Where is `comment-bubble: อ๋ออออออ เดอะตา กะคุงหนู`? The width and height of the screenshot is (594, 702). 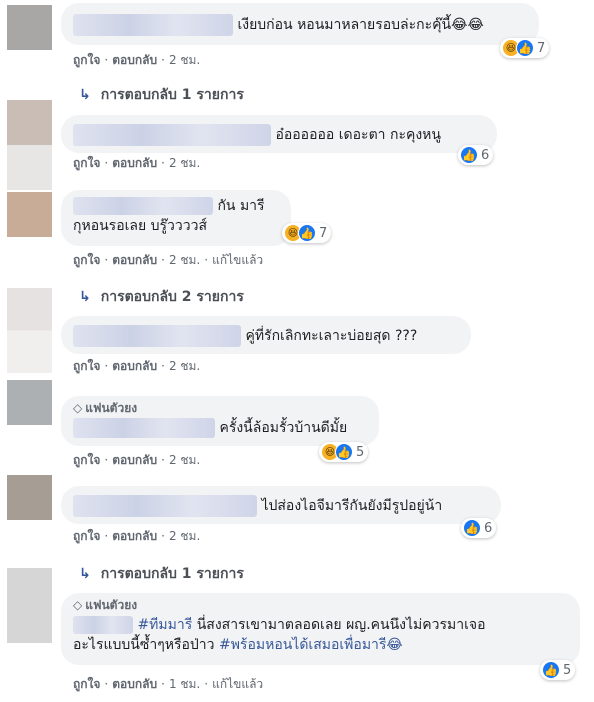 comment-bubble: อ๋ออออออ เดอะตา กะคุงหนู is located at coordinates (279, 134).